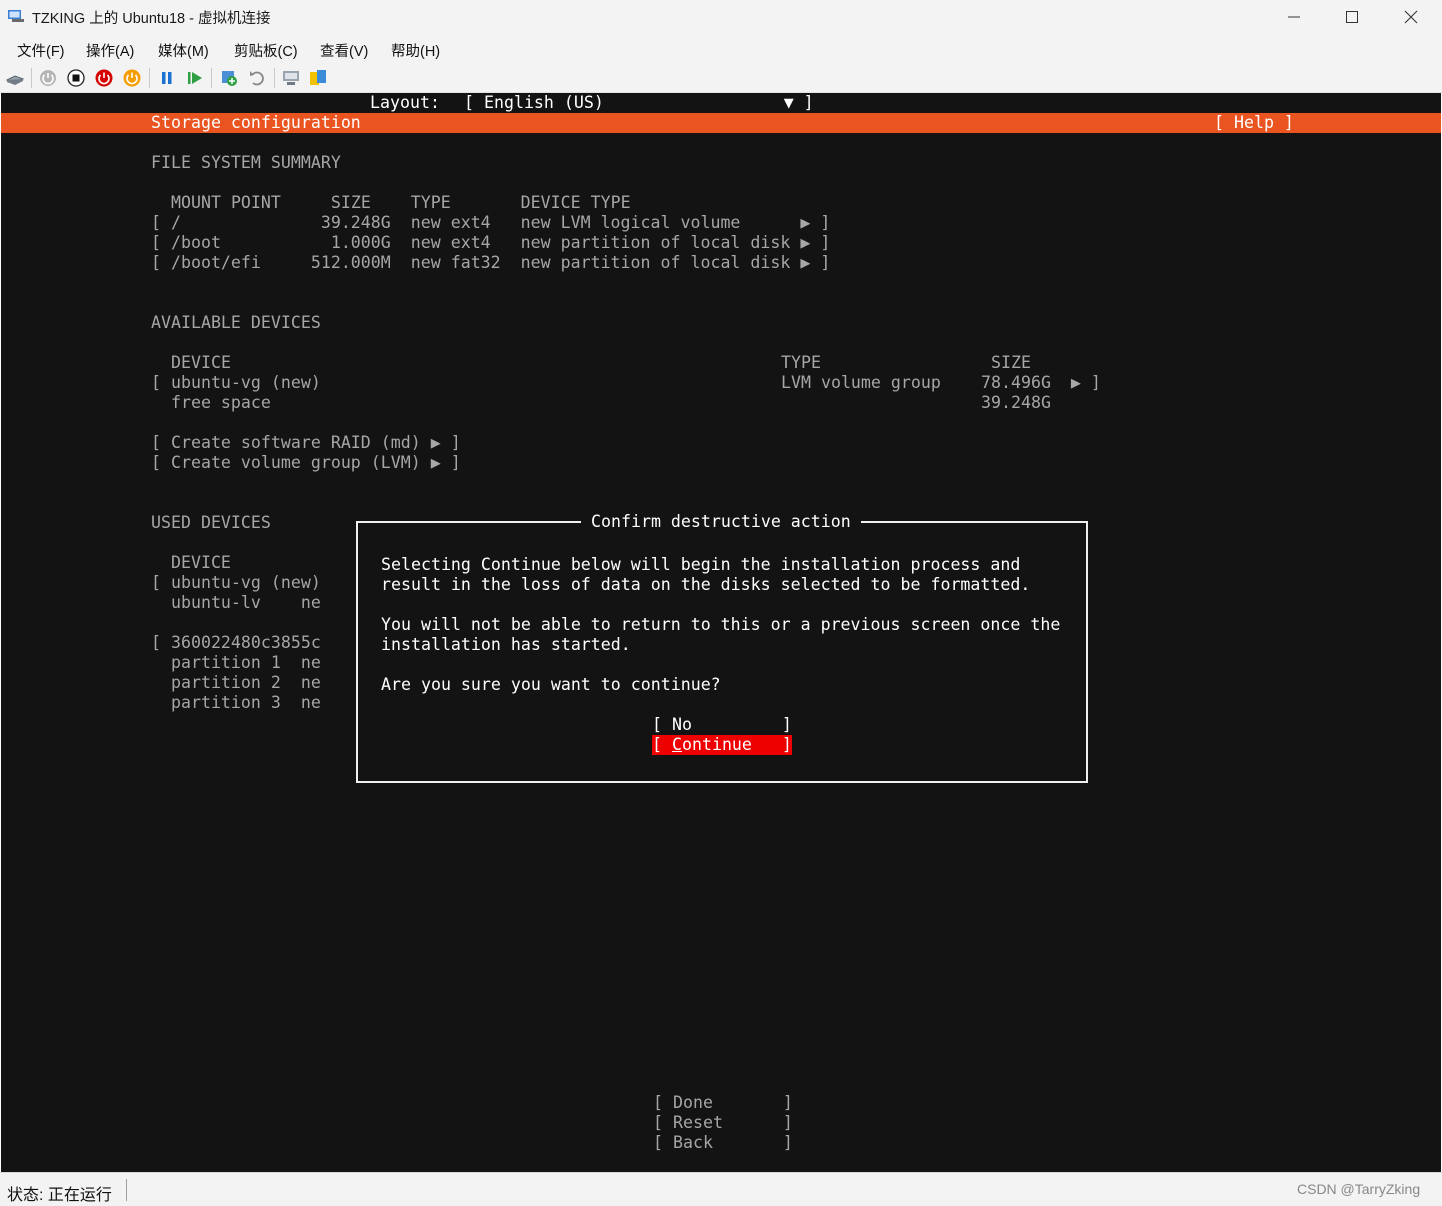 The image size is (1442, 1206). Describe the element at coordinates (126, 1190) in the screenshot. I see `status-separator` at that location.